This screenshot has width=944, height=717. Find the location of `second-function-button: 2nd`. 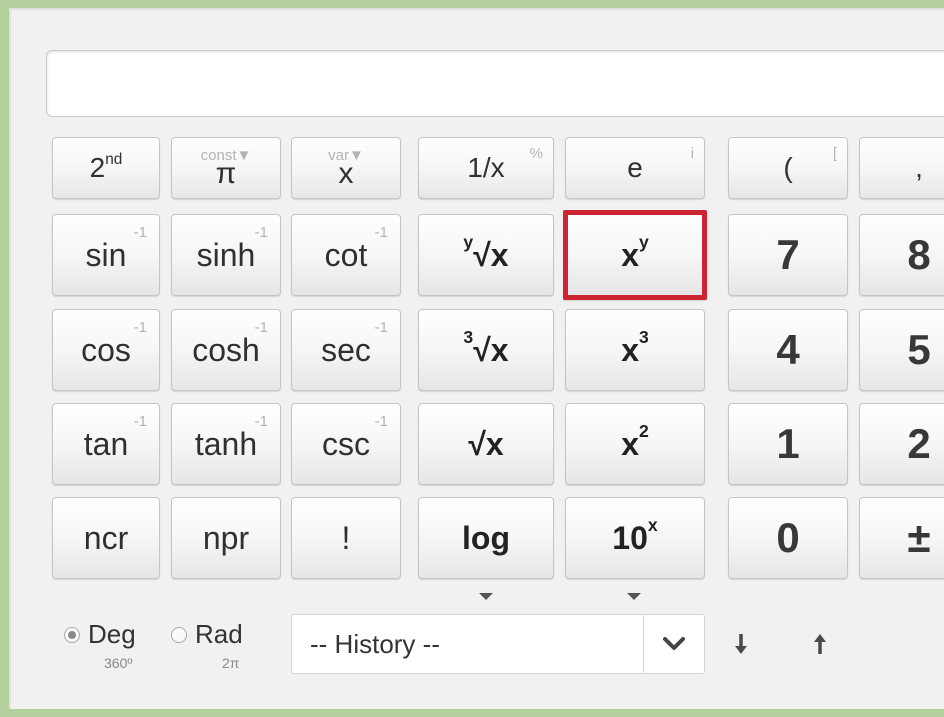

second-function-button: 2nd is located at coordinates (106, 168).